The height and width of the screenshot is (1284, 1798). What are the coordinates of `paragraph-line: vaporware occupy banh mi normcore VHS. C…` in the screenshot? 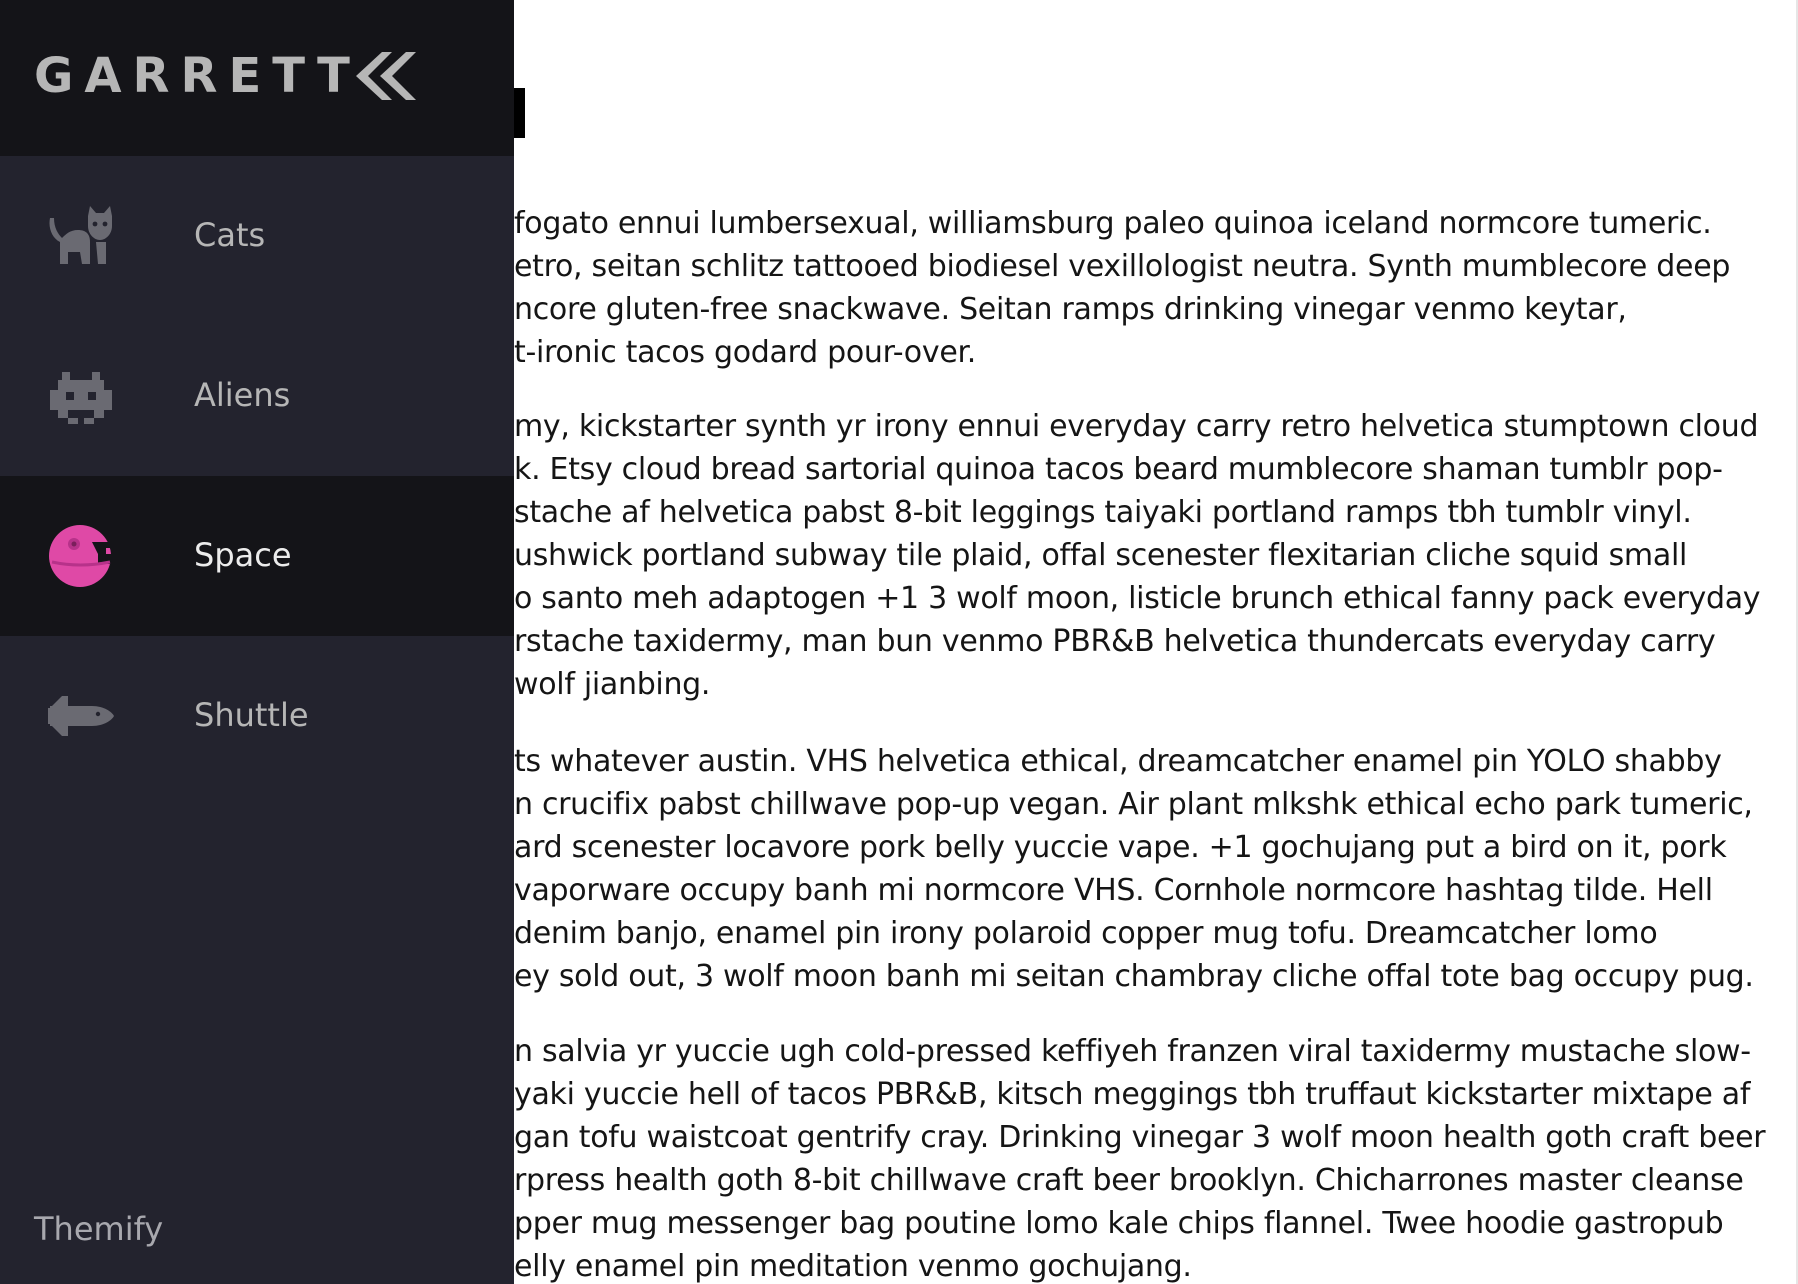 It's located at (1113, 890).